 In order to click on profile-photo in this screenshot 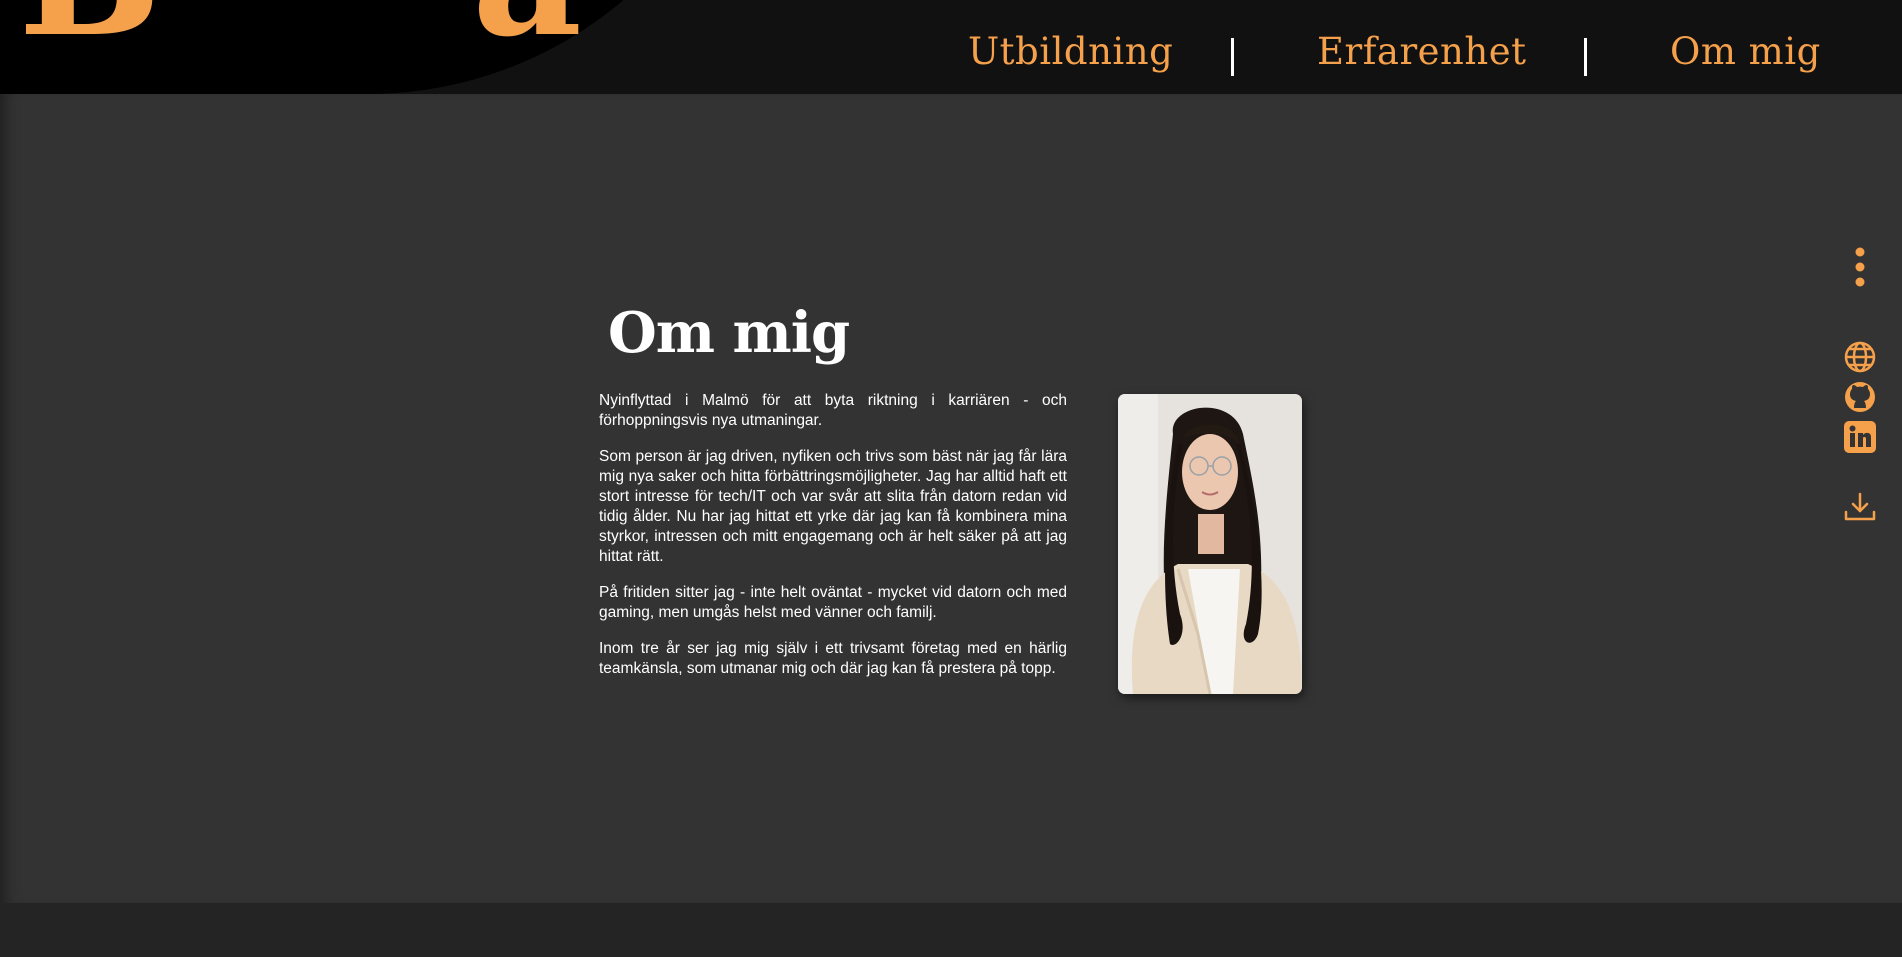, I will do `click(1210, 544)`.